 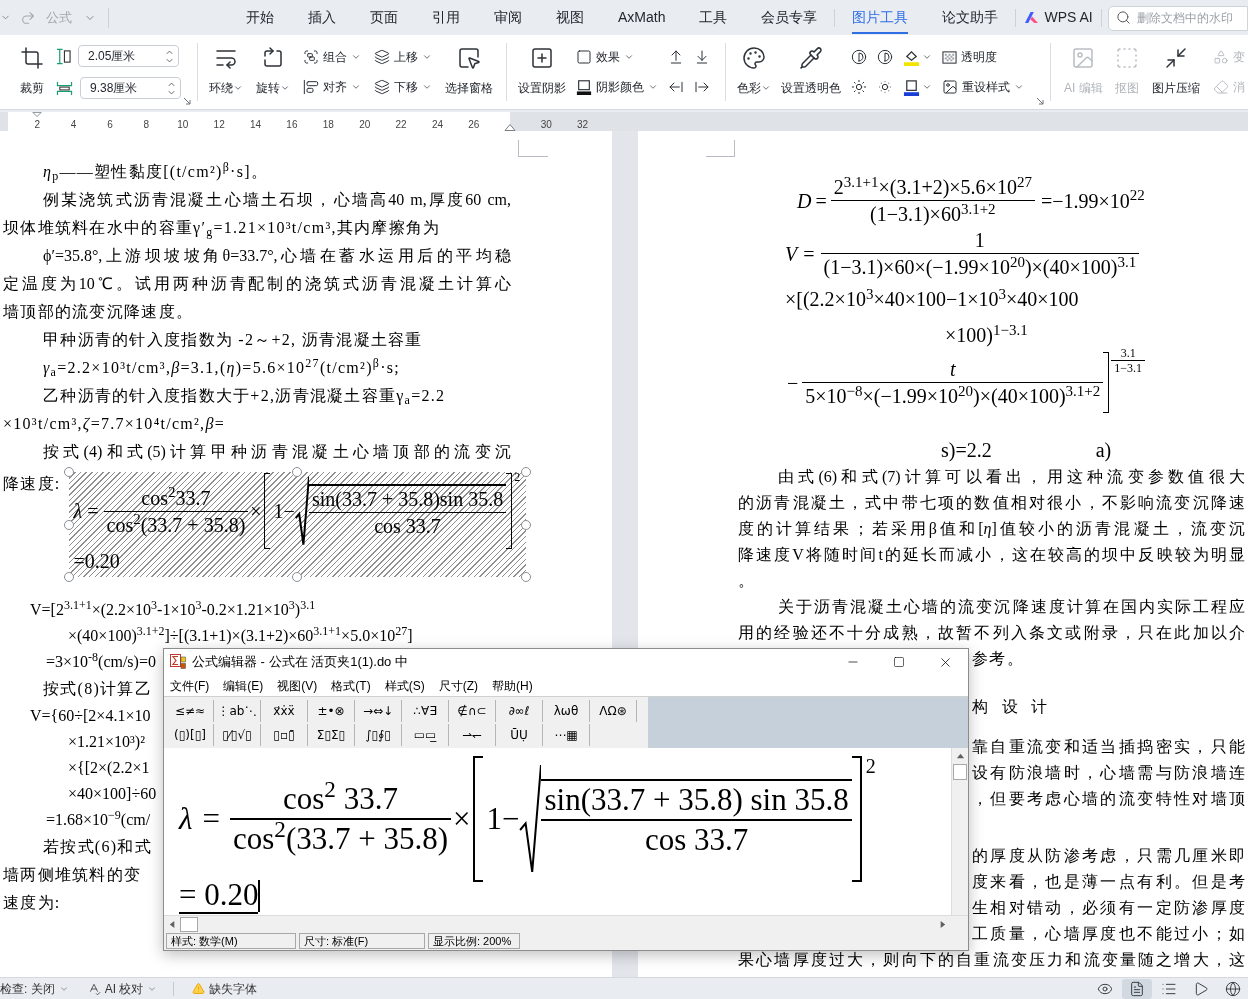 What do you see at coordinates (32, 72) in the screenshot?
I see `ribbon-button: 裁剪` at bounding box center [32, 72].